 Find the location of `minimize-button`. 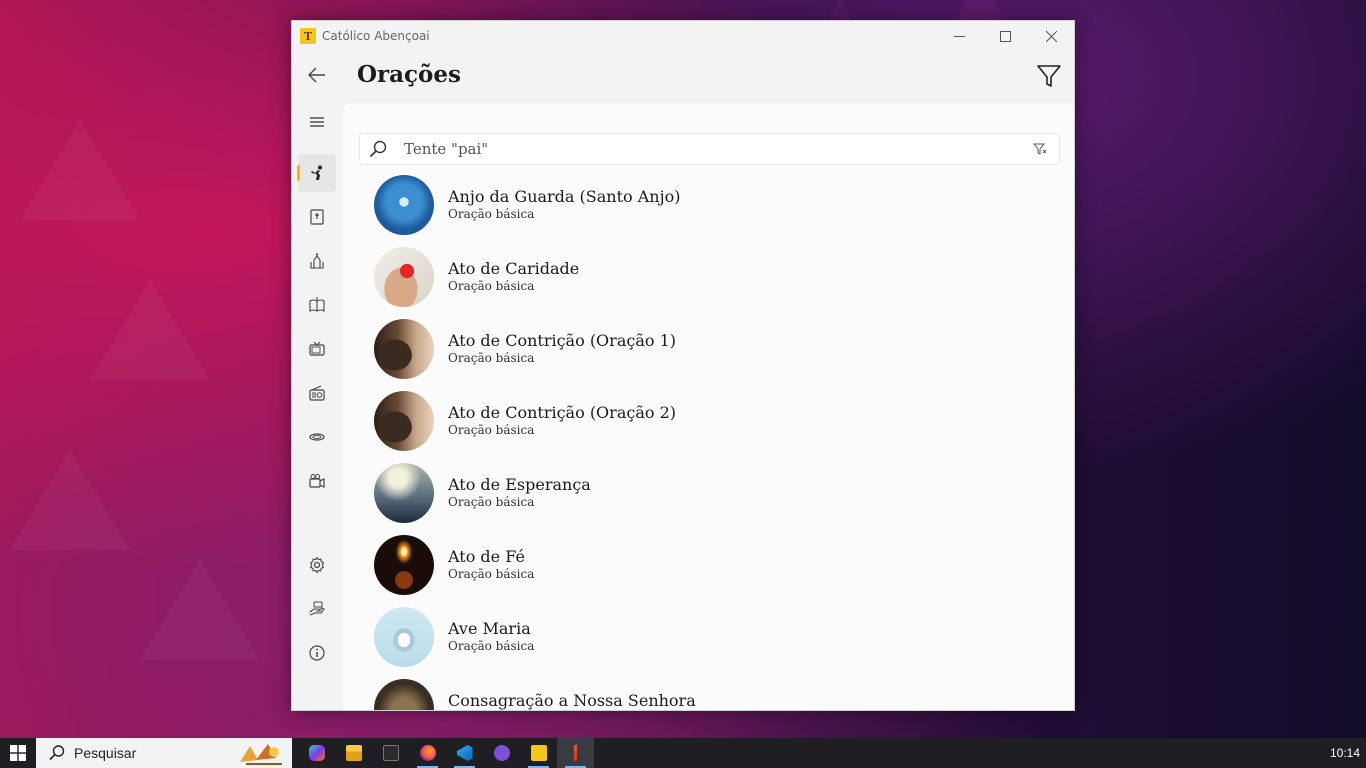

minimize-button is located at coordinates (959, 36).